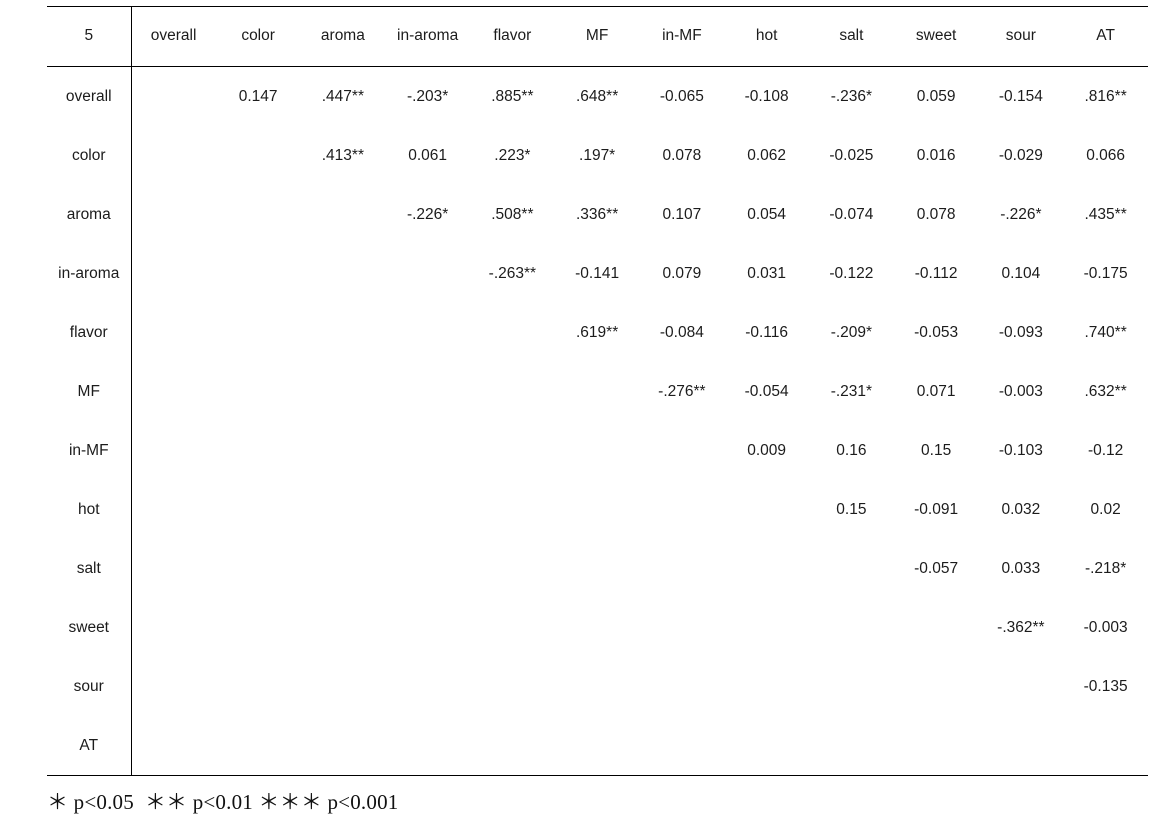 The width and height of the screenshot is (1161, 829). Describe the element at coordinates (1020, 35) in the screenshot. I see `column-header-sour: sour` at that location.